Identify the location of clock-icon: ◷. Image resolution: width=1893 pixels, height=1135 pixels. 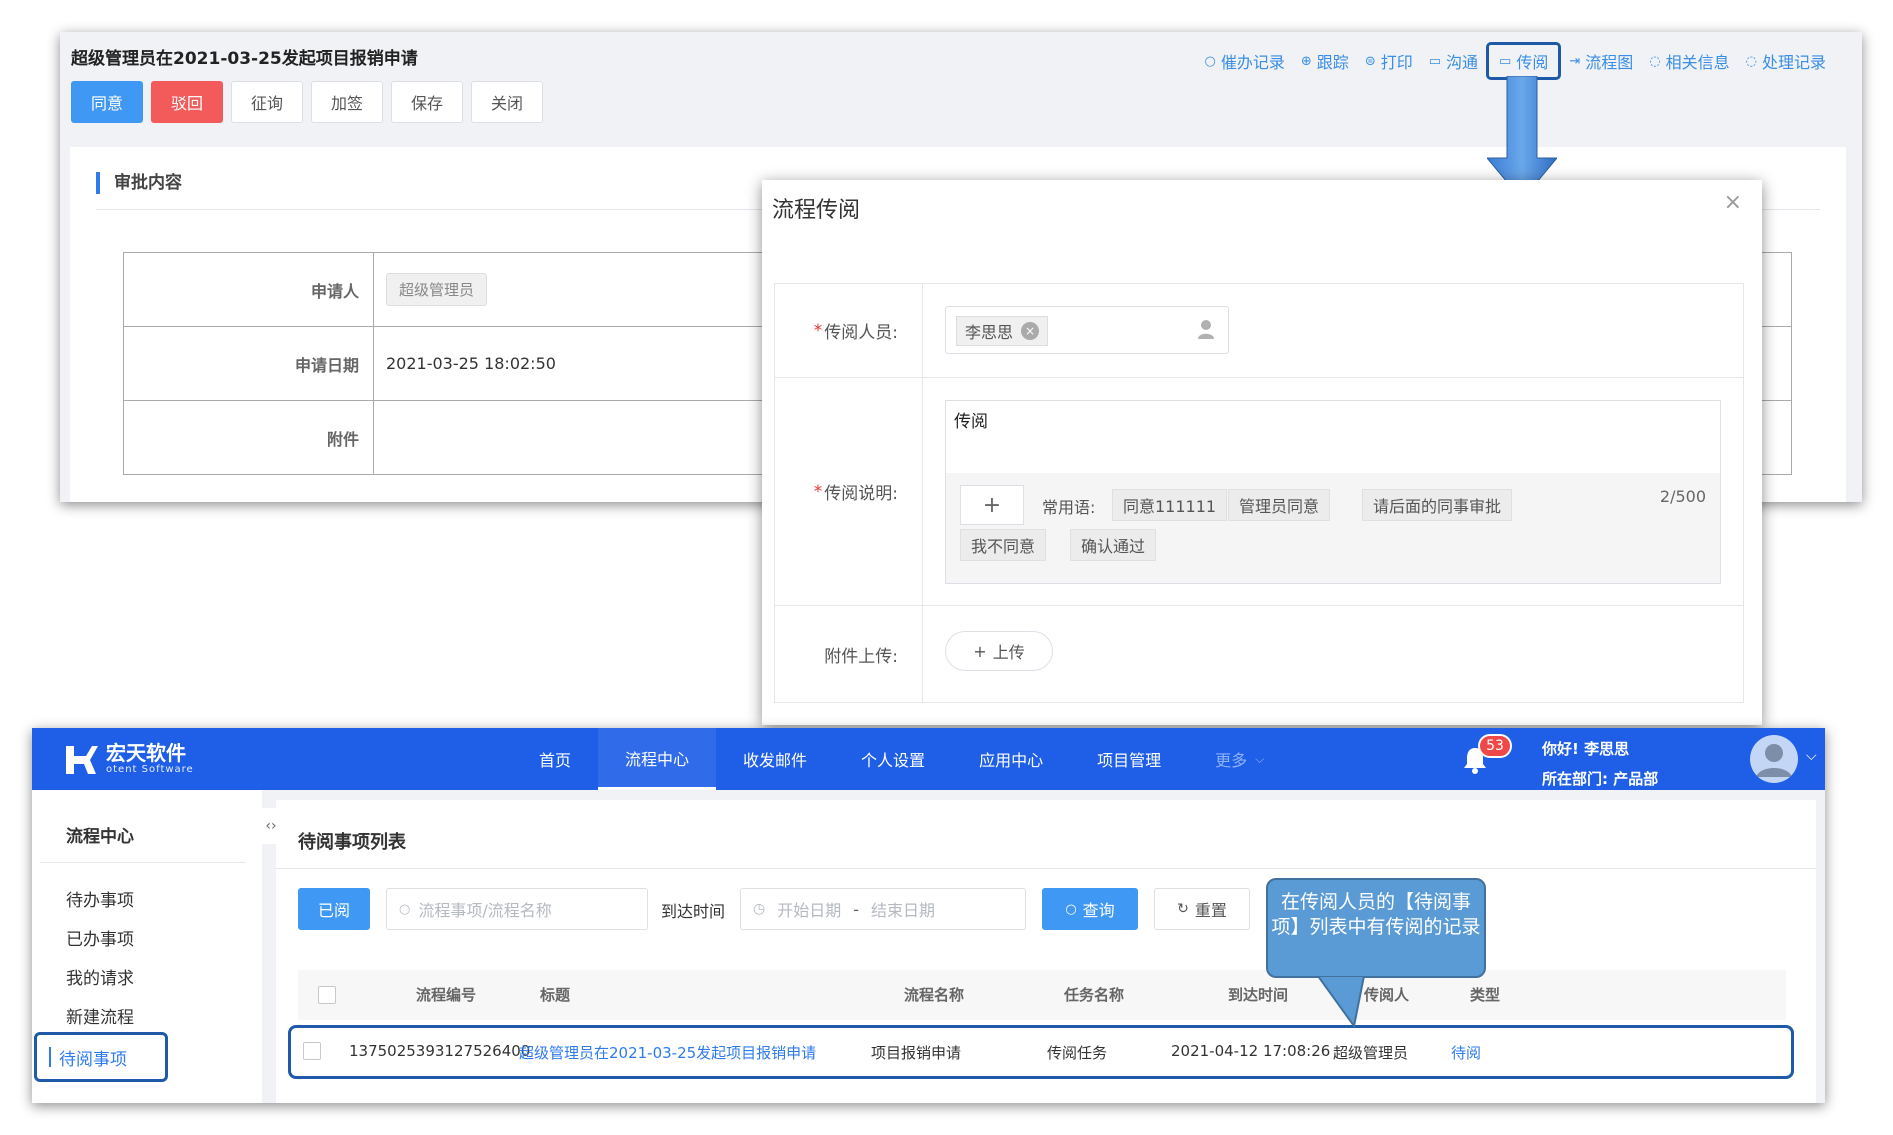
(759, 909).